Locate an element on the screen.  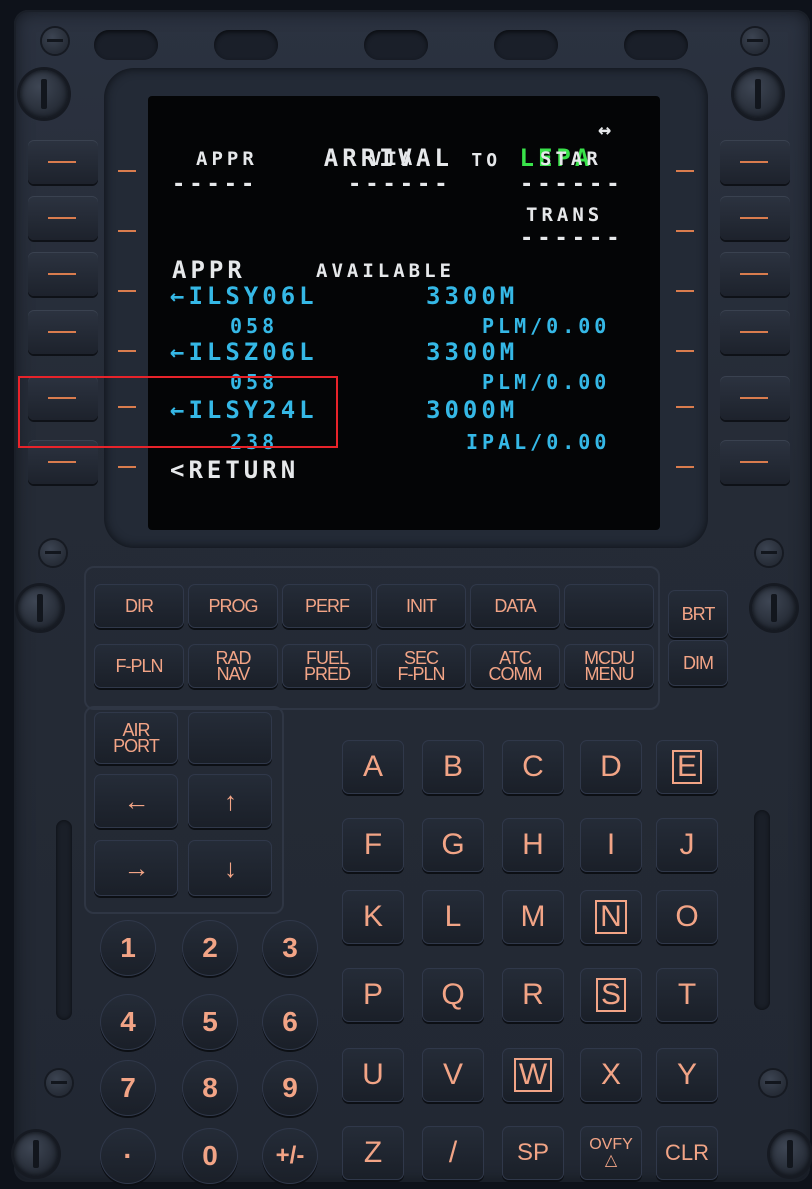
key-b: B is located at coordinates (453, 767).